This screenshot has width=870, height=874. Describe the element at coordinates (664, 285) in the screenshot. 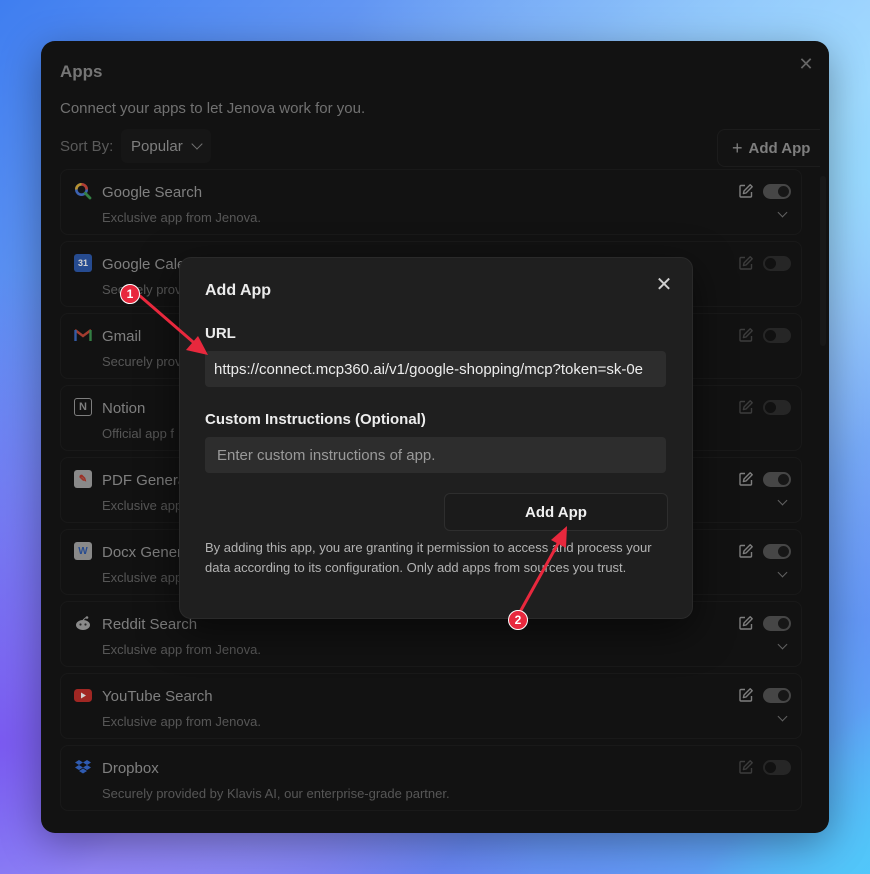

I see `close-icon: ✕` at that location.